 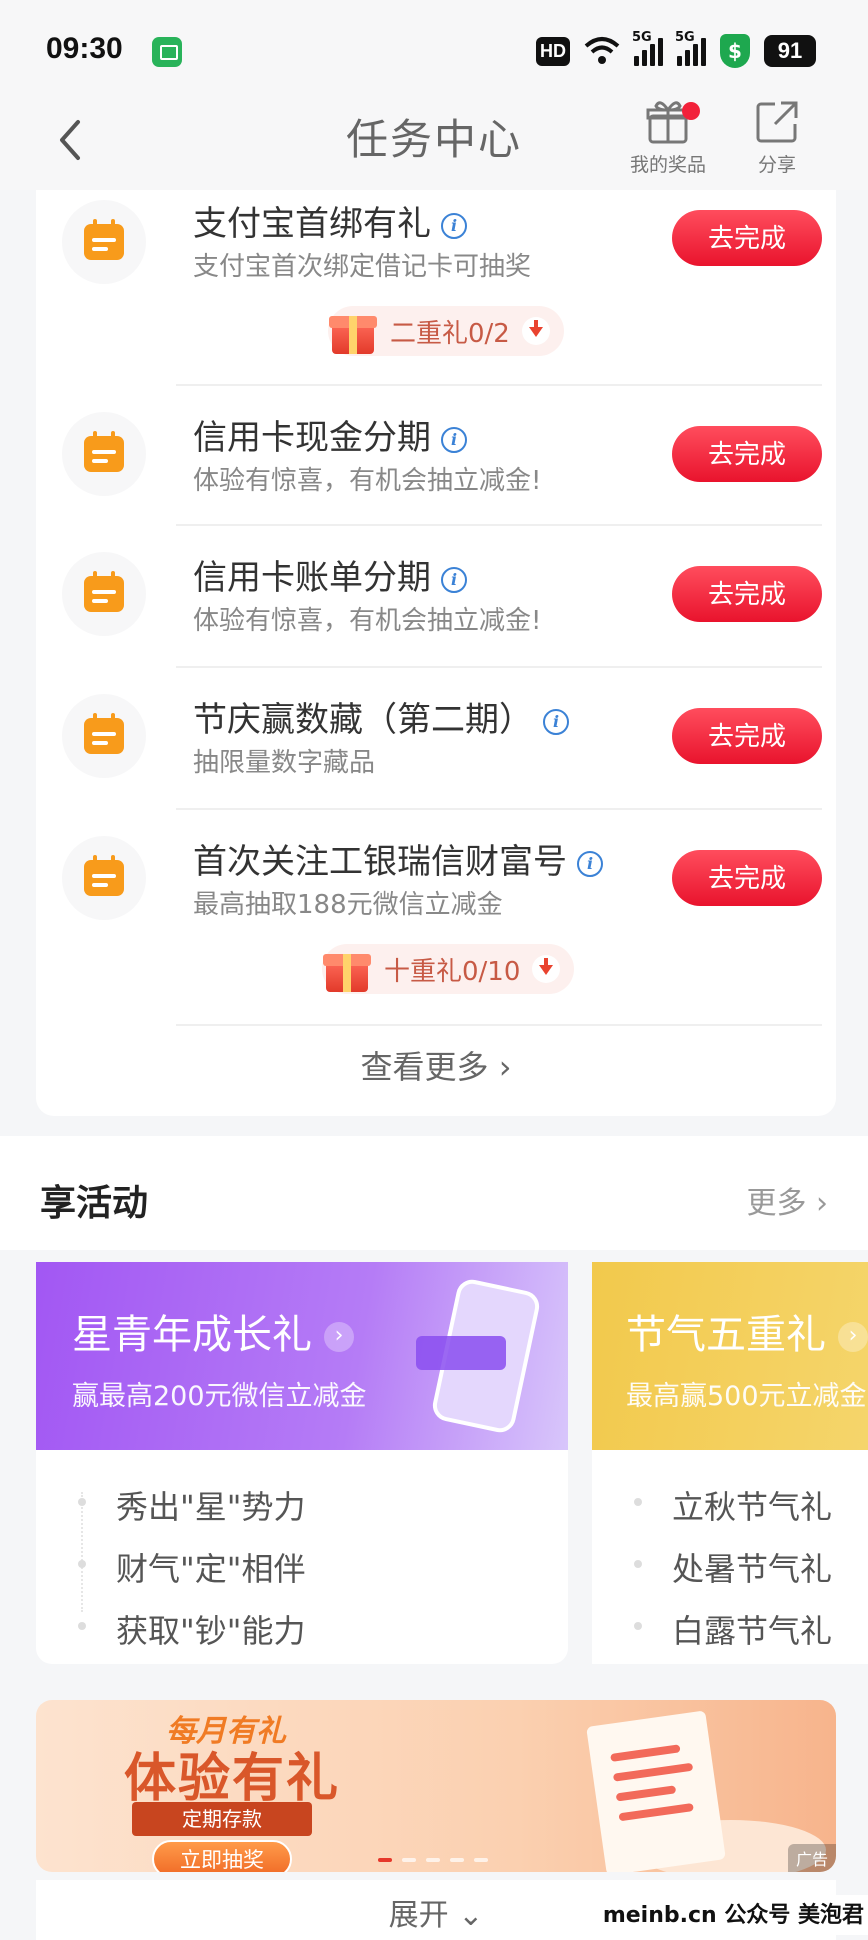 I want to click on activity-title: 星青年成长礼 ›, so click(x=213, y=1331).